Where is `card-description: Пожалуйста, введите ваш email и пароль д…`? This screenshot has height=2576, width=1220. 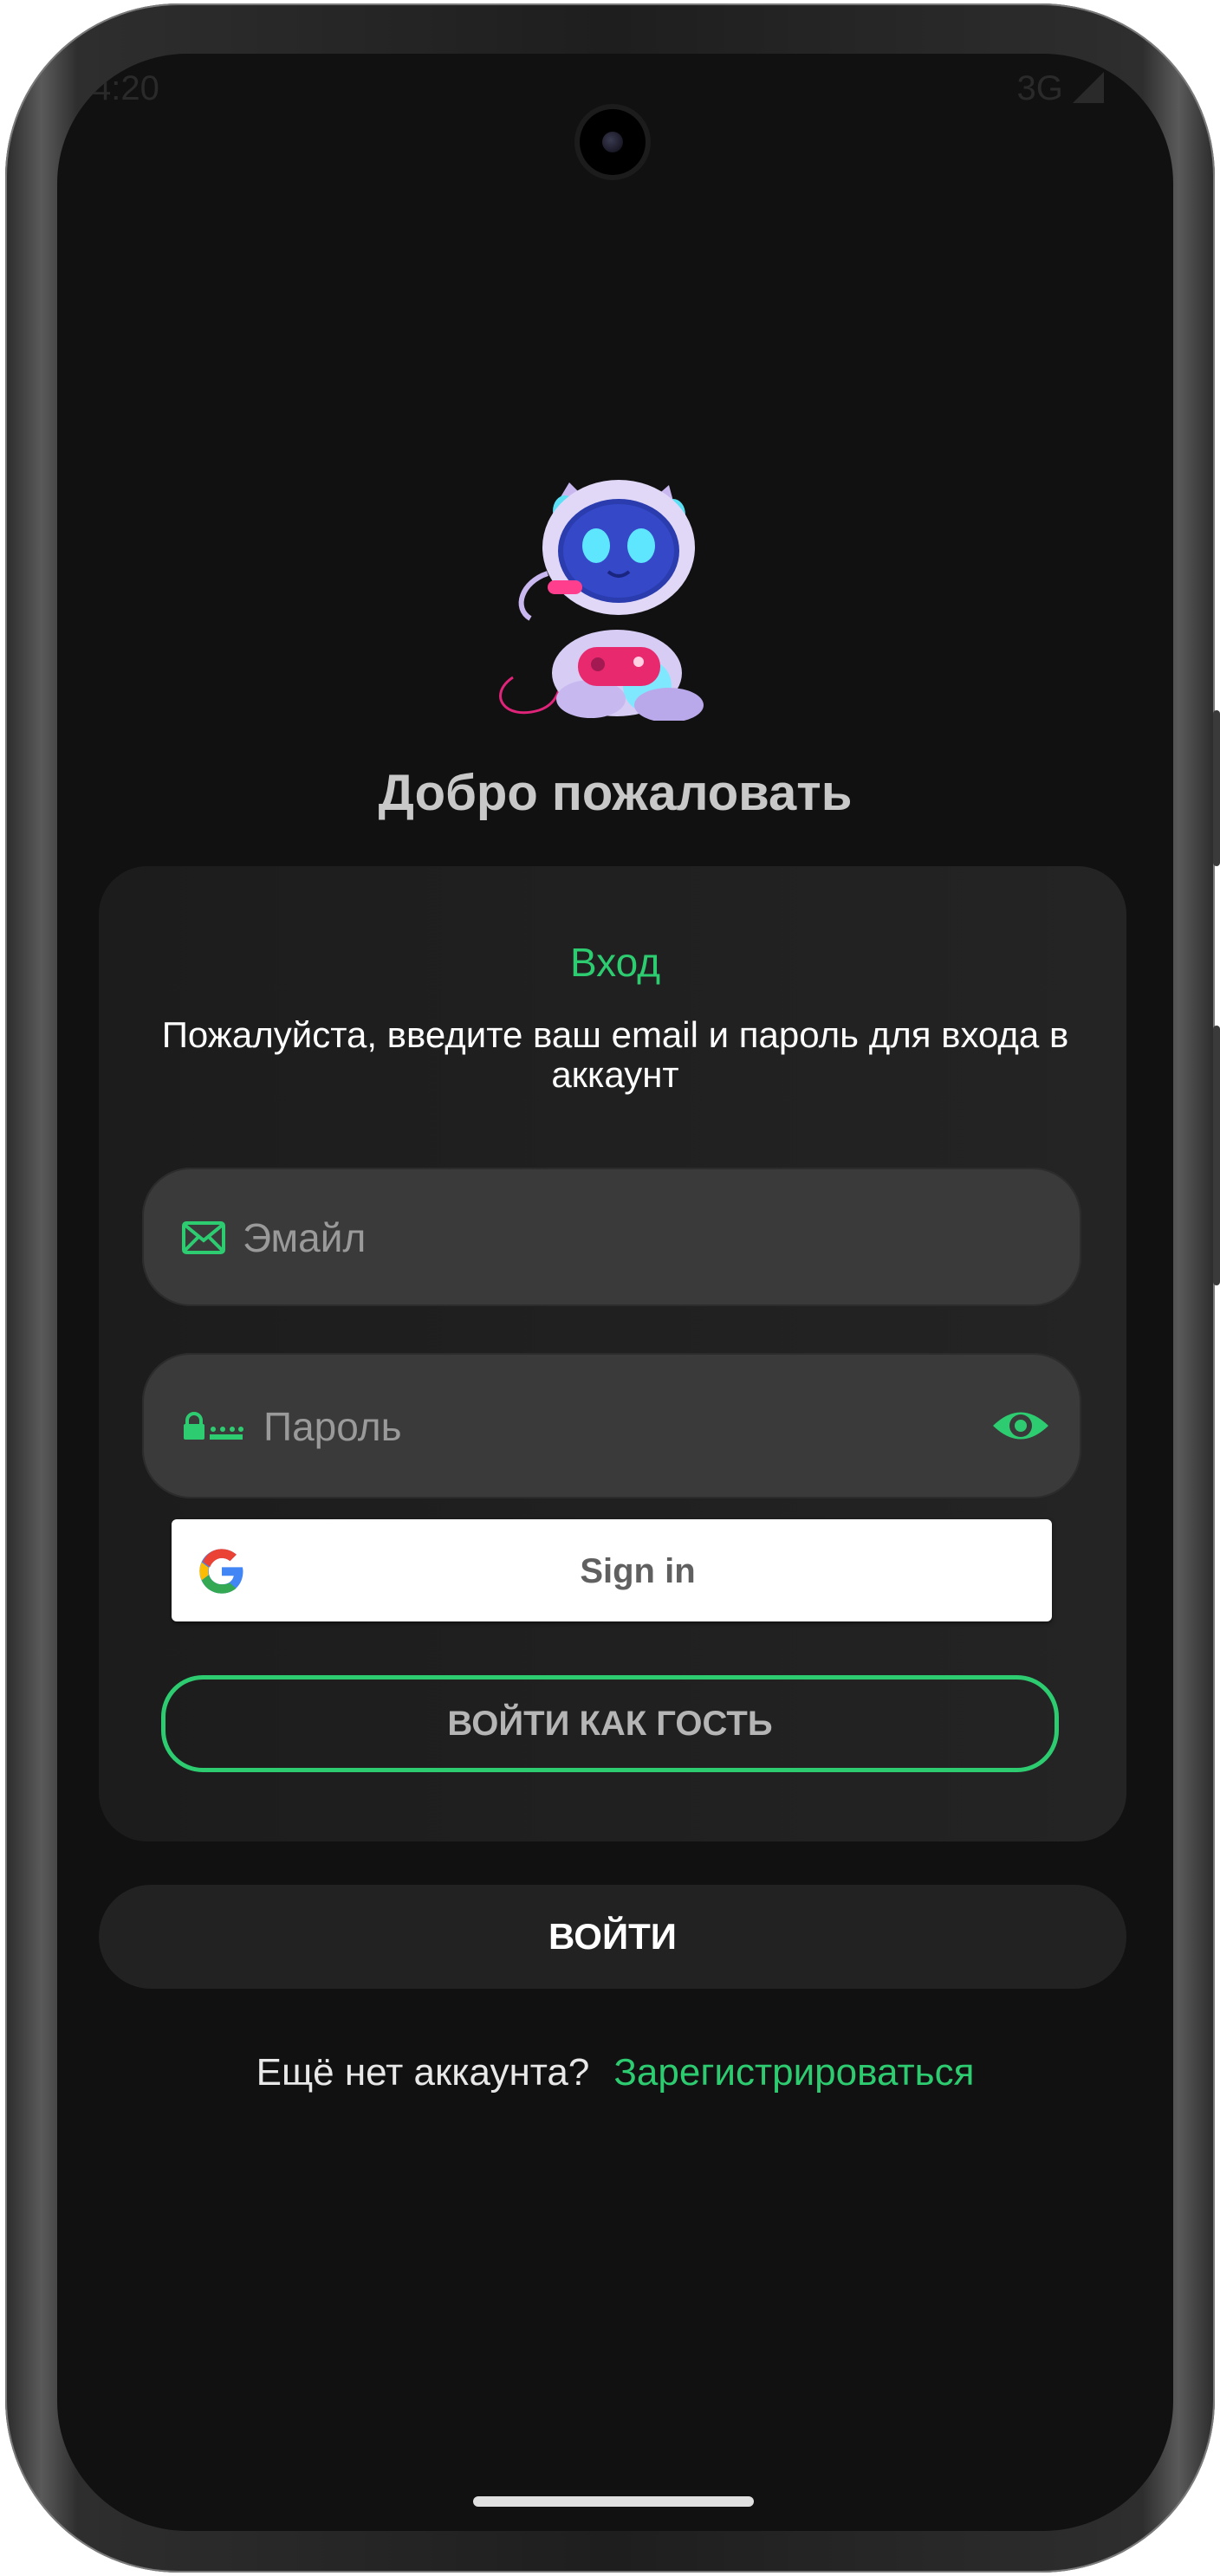 card-description: Пожалуйста, введите ваш email и пароль д… is located at coordinates (615, 1054).